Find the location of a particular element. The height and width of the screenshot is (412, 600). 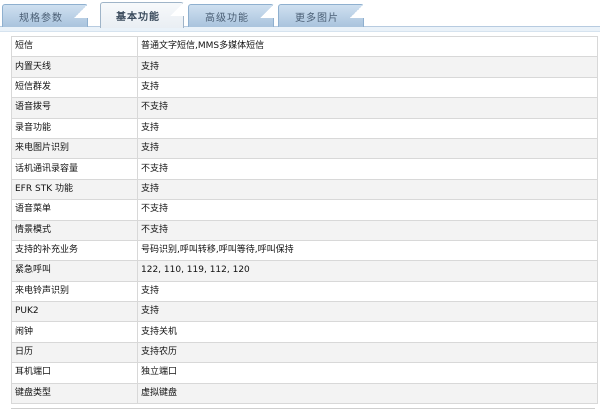

tab-label: 基本功能 is located at coordinates (138, 17).